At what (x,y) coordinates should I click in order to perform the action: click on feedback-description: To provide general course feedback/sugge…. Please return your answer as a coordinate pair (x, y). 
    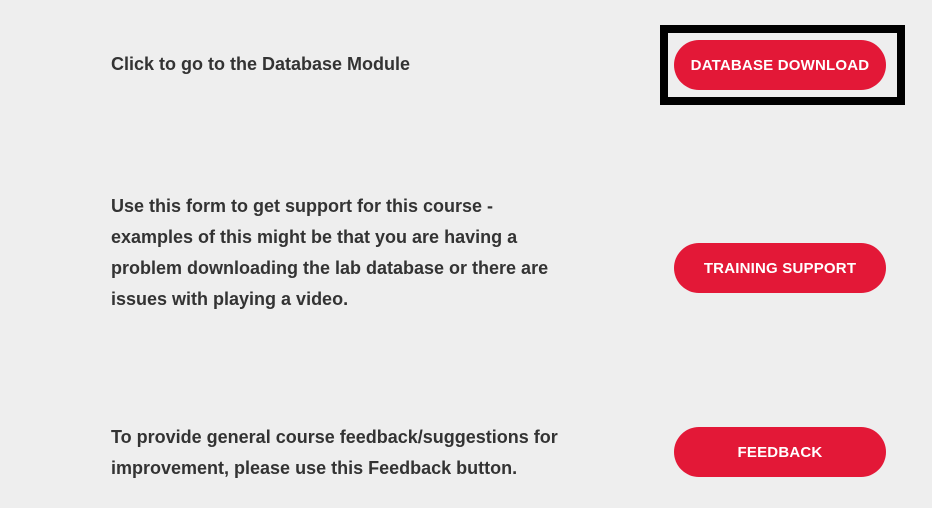
    Looking at the image, I should click on (334, 452).